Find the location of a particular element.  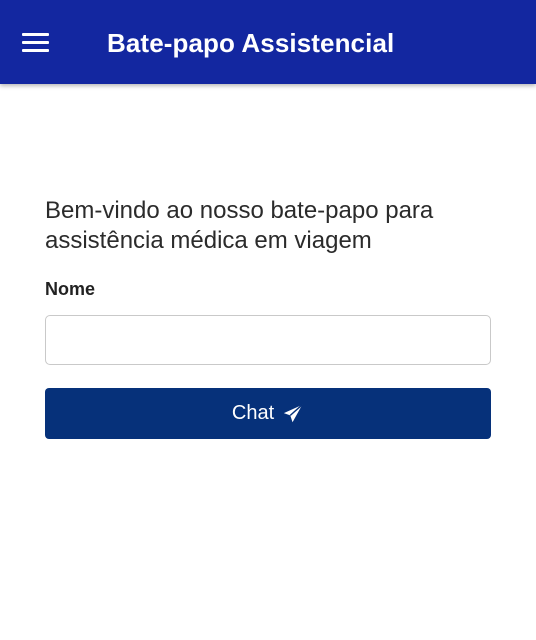

app-bar: Bate-papo Assistencial is located at coordinates (268, 42).